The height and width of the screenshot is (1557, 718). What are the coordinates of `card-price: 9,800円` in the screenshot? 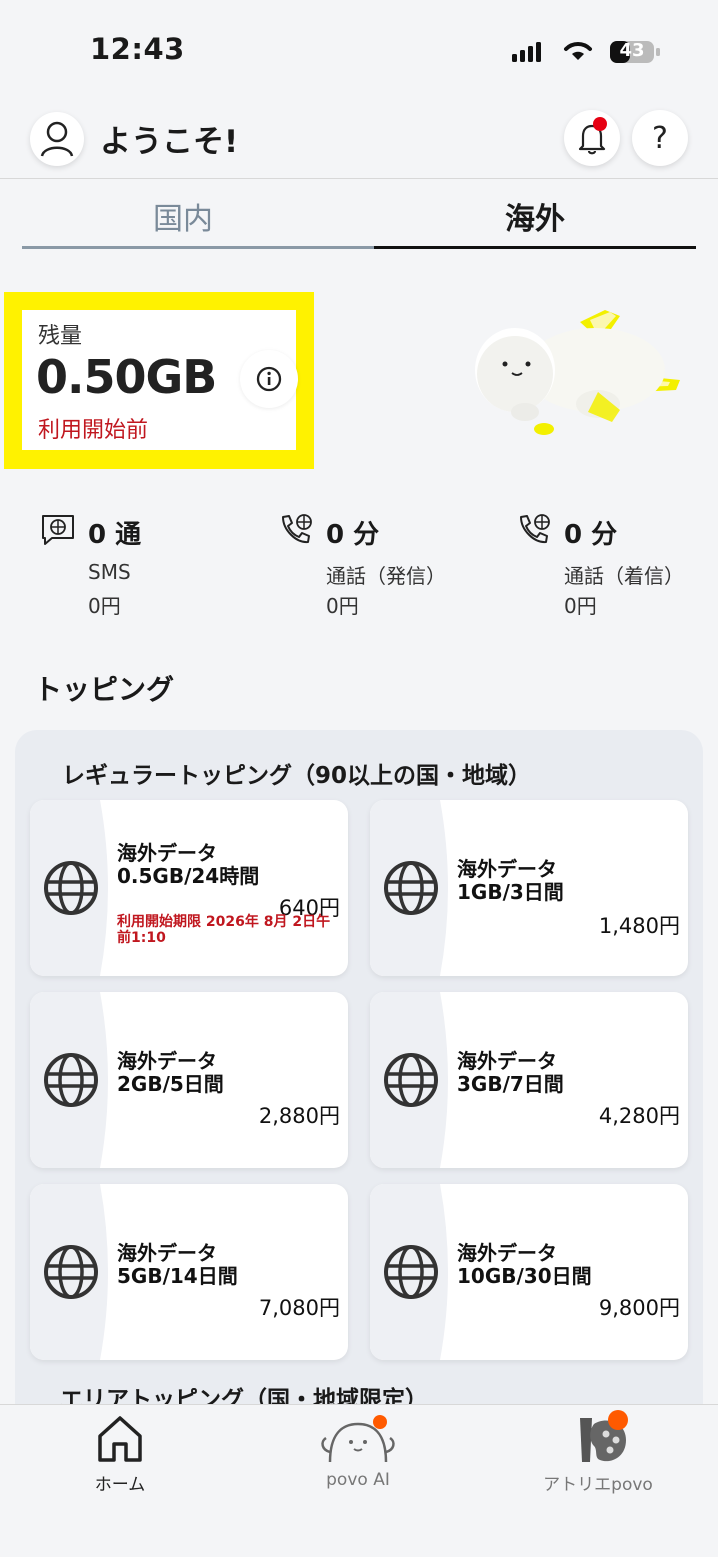 It's located at (639, 1308).